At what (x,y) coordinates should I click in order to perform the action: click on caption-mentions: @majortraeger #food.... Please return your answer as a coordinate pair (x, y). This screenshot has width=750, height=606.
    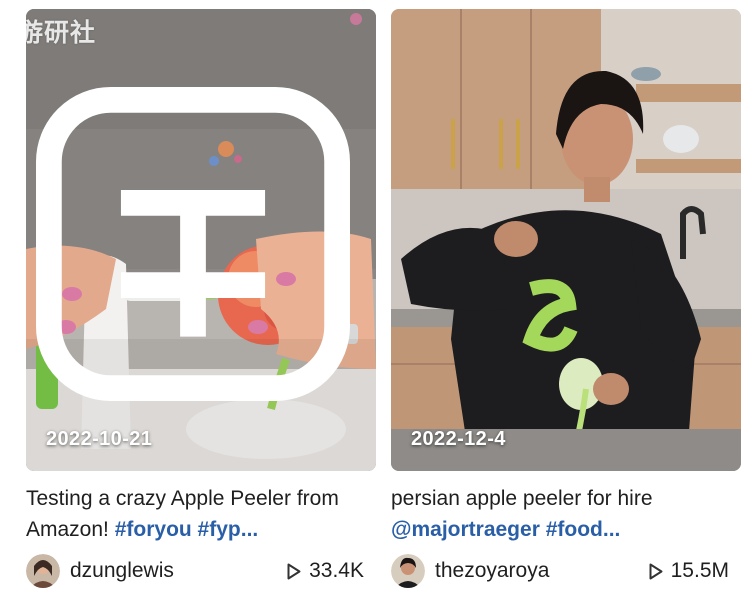
    Looking at the image, I should click on (505, 529).